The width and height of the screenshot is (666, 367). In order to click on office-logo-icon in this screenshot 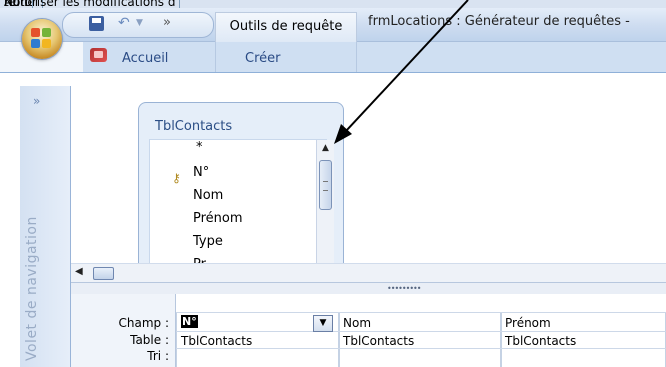, I will do `click(42, 39)`.